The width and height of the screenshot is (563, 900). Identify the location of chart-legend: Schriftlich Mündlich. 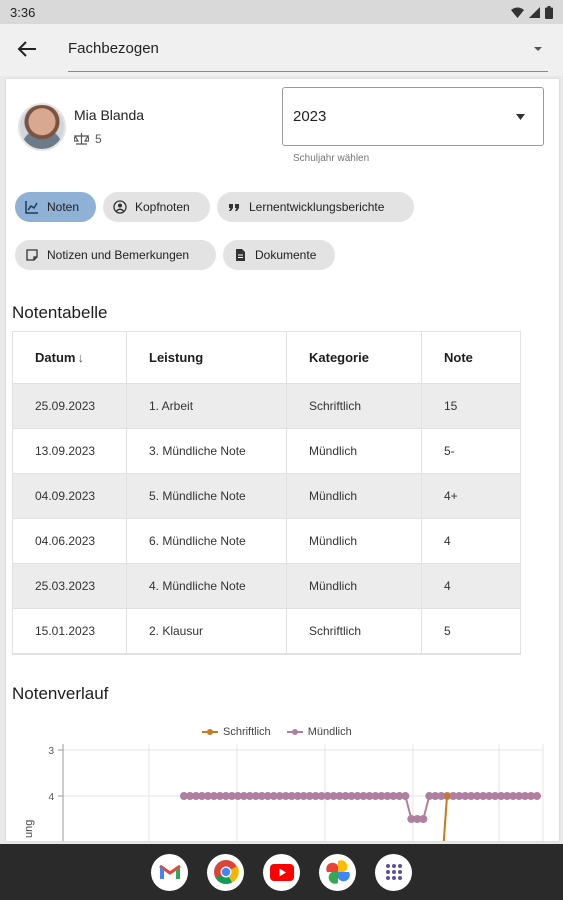
(277, 732).